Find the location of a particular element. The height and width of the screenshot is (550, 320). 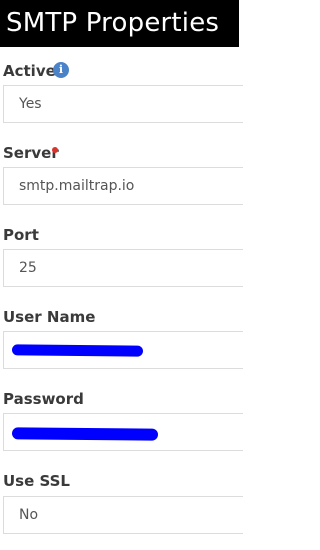

server-label: Server is located at coordinates (31, 153).